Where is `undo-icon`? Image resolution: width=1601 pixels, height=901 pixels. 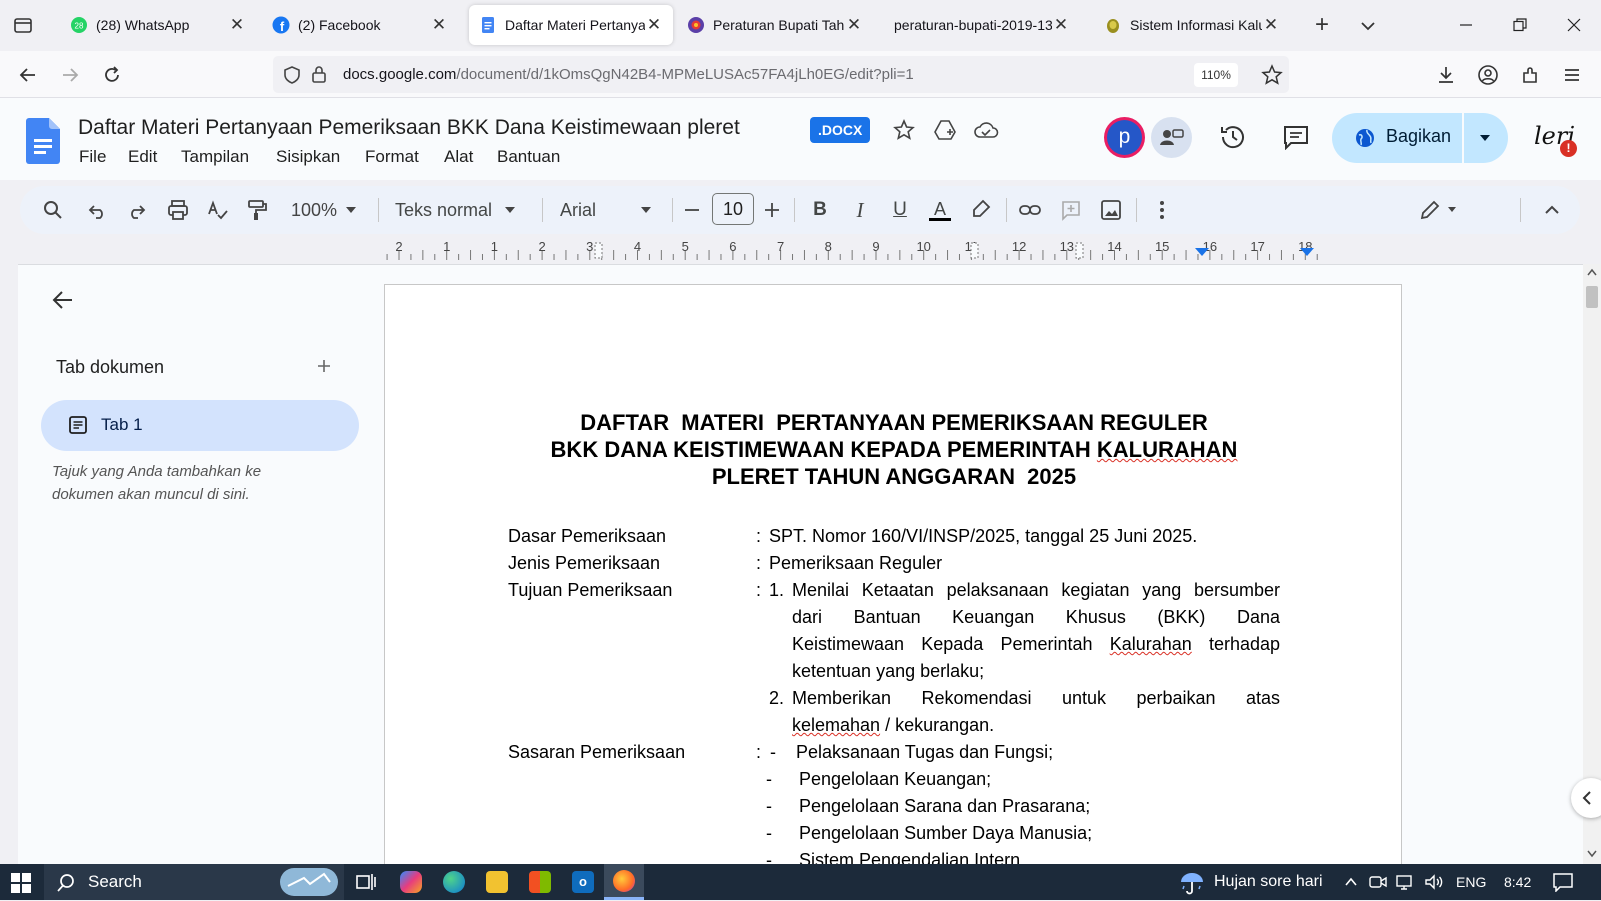
undo-icon is located at coordinates (97, 210).